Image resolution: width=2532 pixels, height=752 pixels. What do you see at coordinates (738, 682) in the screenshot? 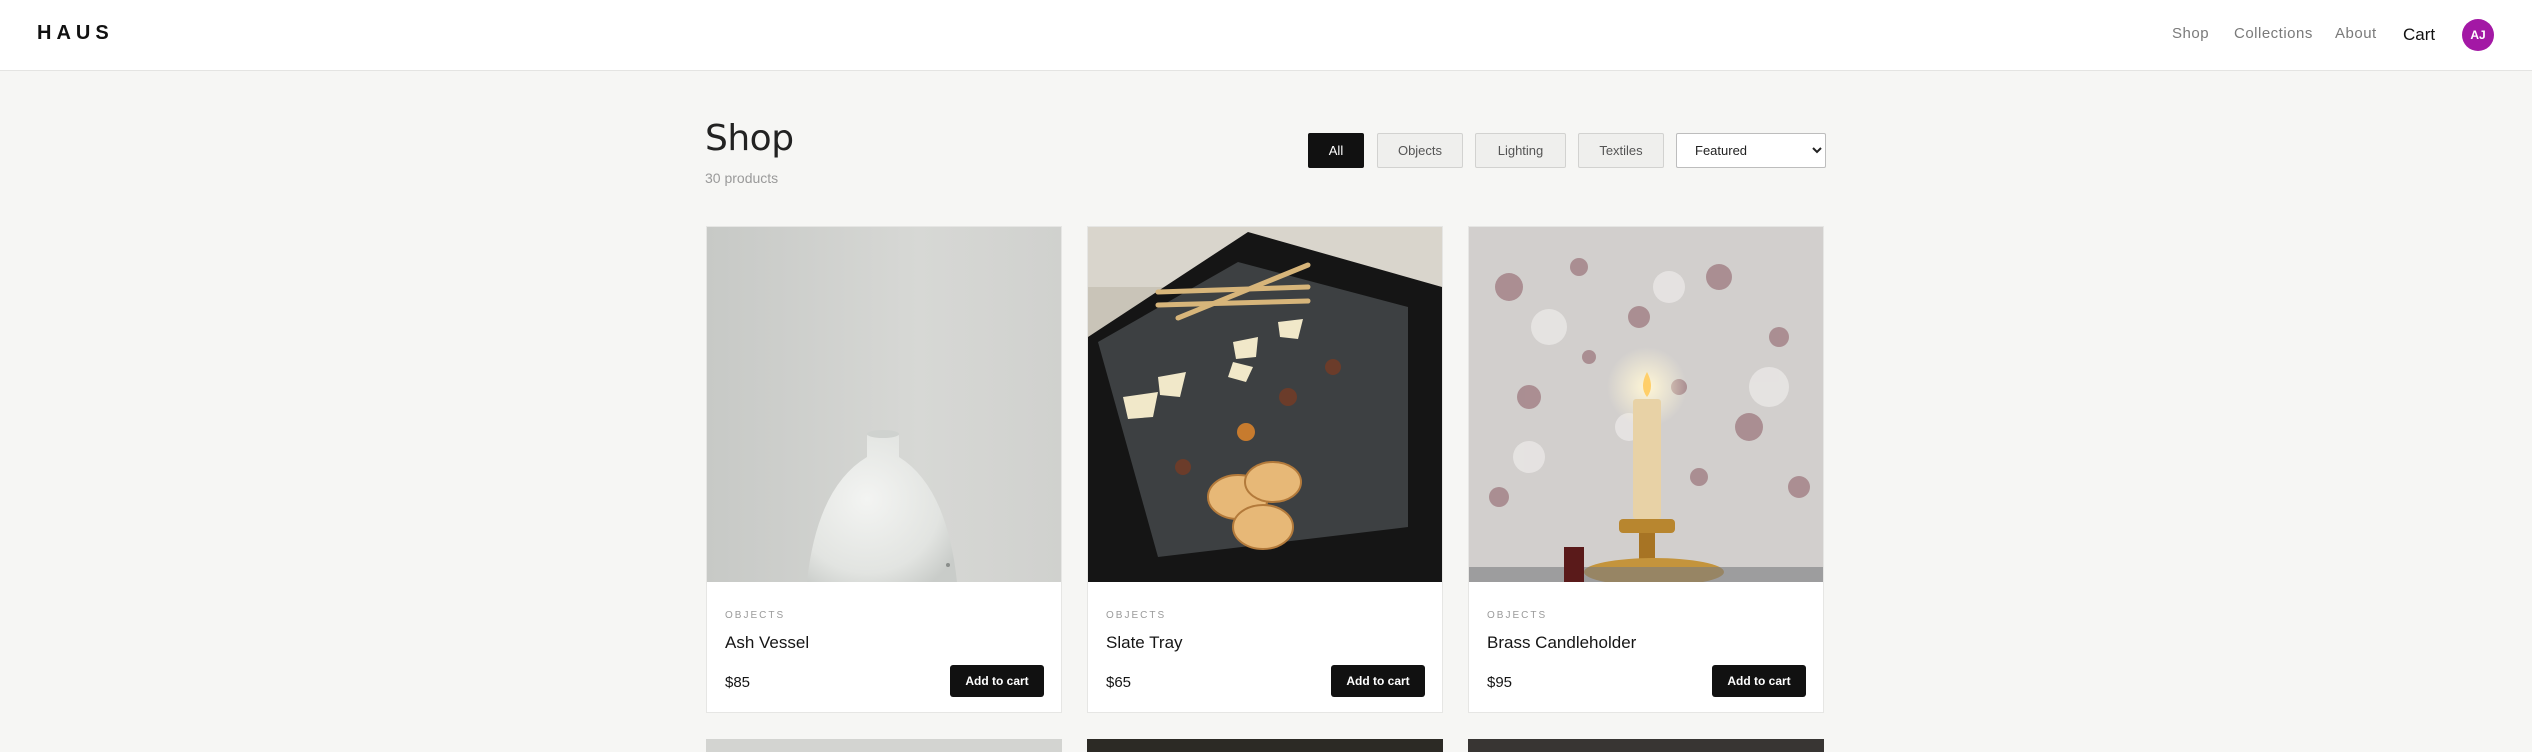
I see `product-price: $85` at bounding box center [738, 682].